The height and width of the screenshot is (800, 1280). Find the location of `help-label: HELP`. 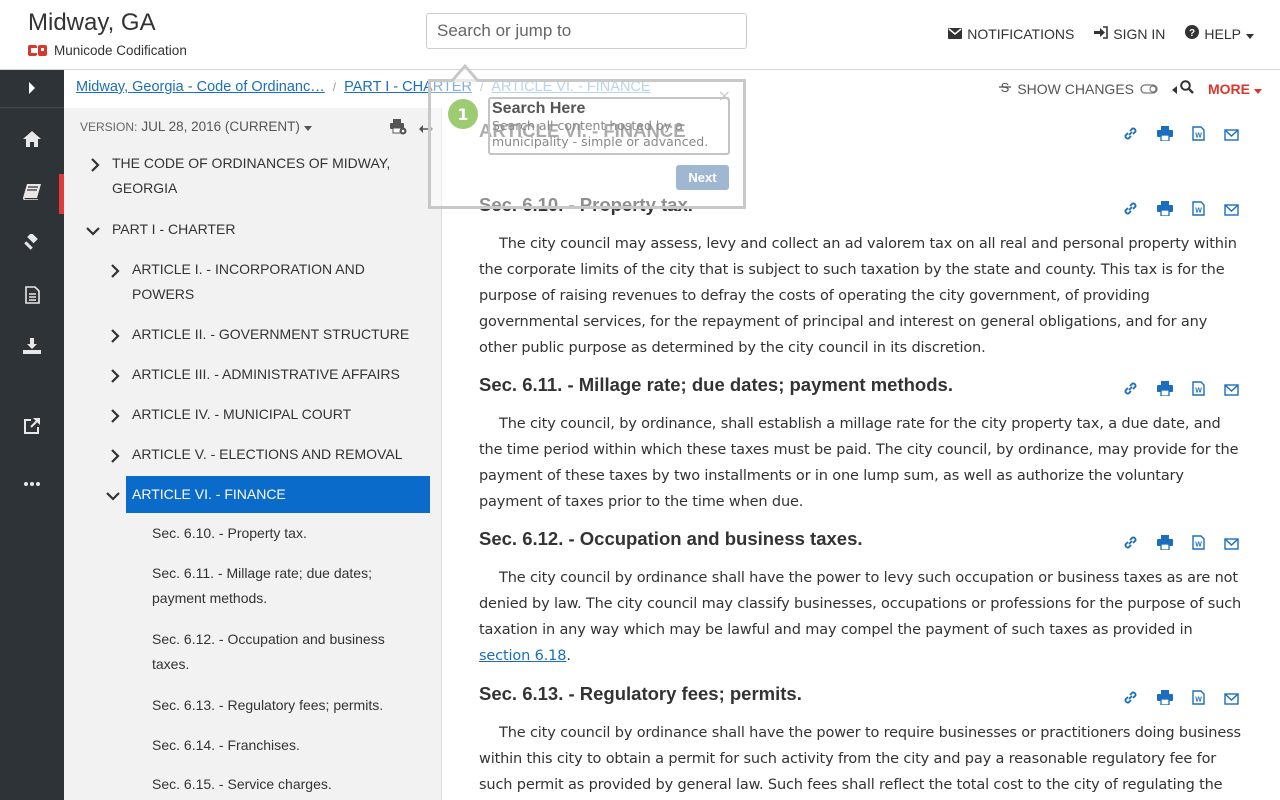

help-label: HELP is located at coordinates (1222, 33).